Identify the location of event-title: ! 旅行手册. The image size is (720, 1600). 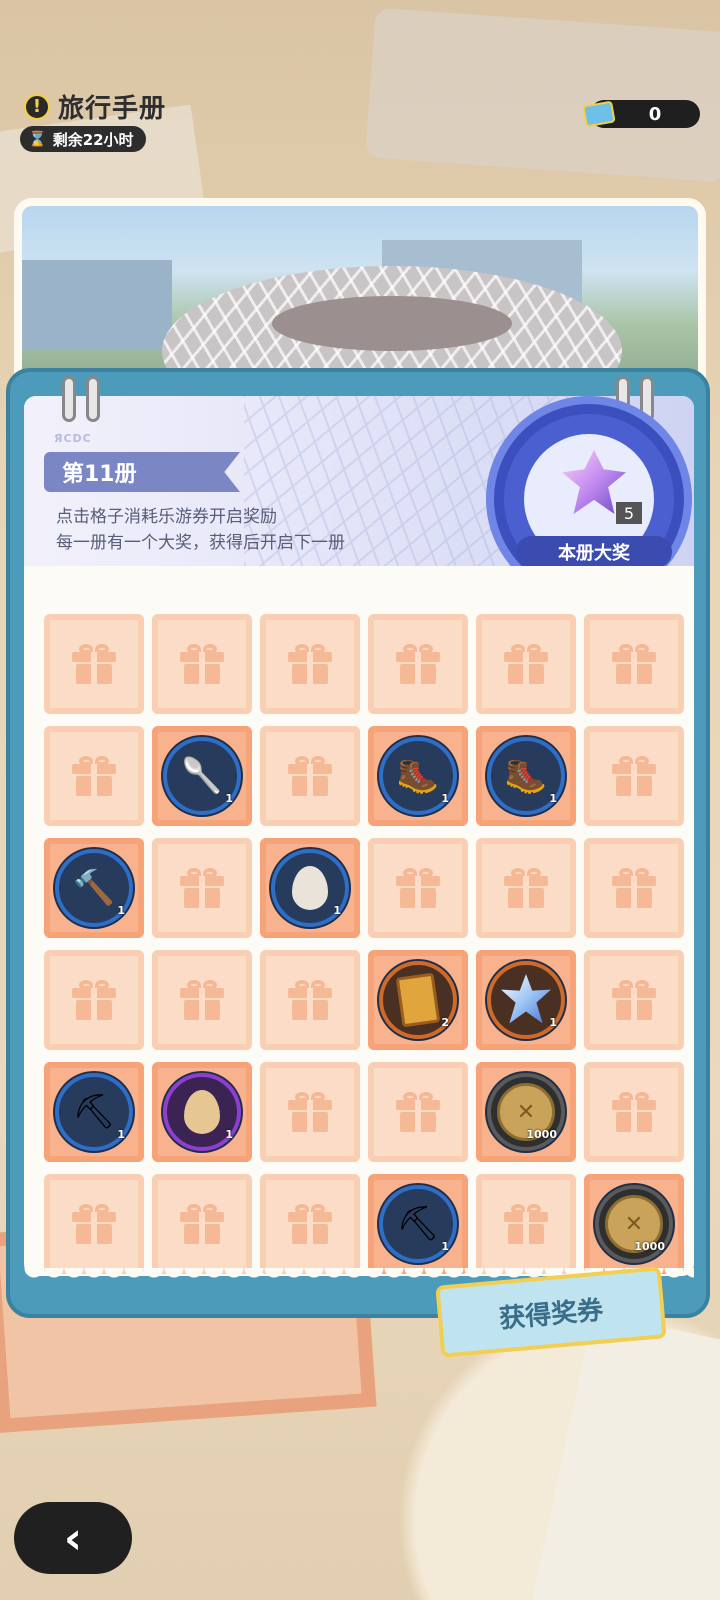
(95, 106).